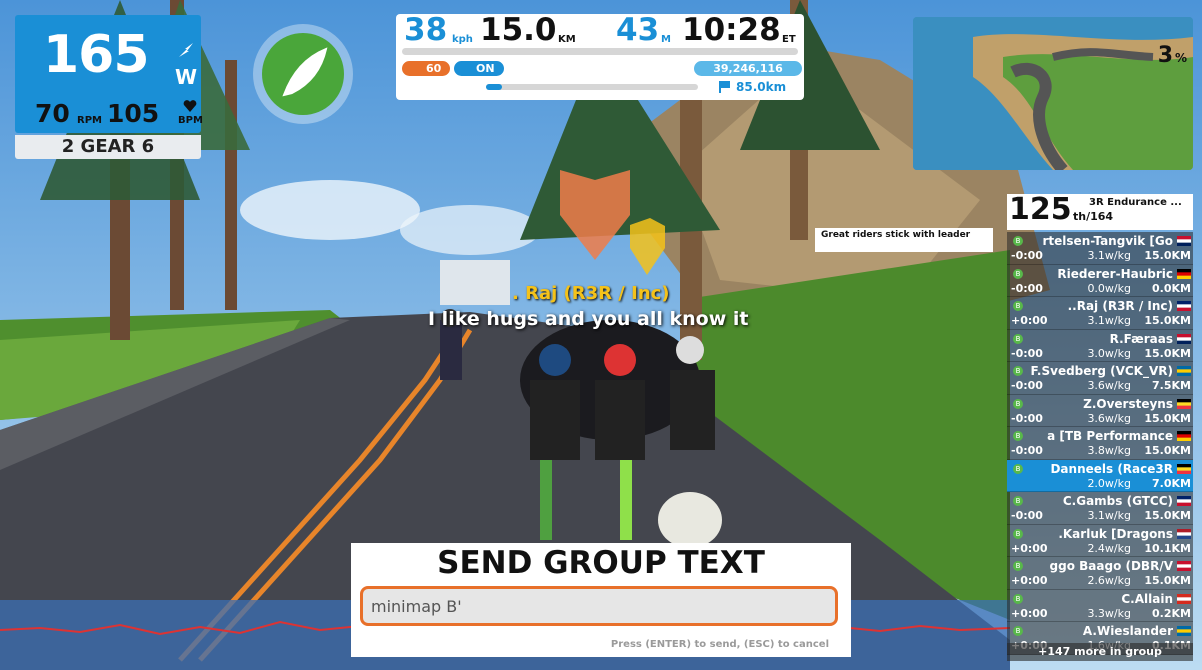  I want to click on rider-distance: 0.0KM, so click(1171, 288).